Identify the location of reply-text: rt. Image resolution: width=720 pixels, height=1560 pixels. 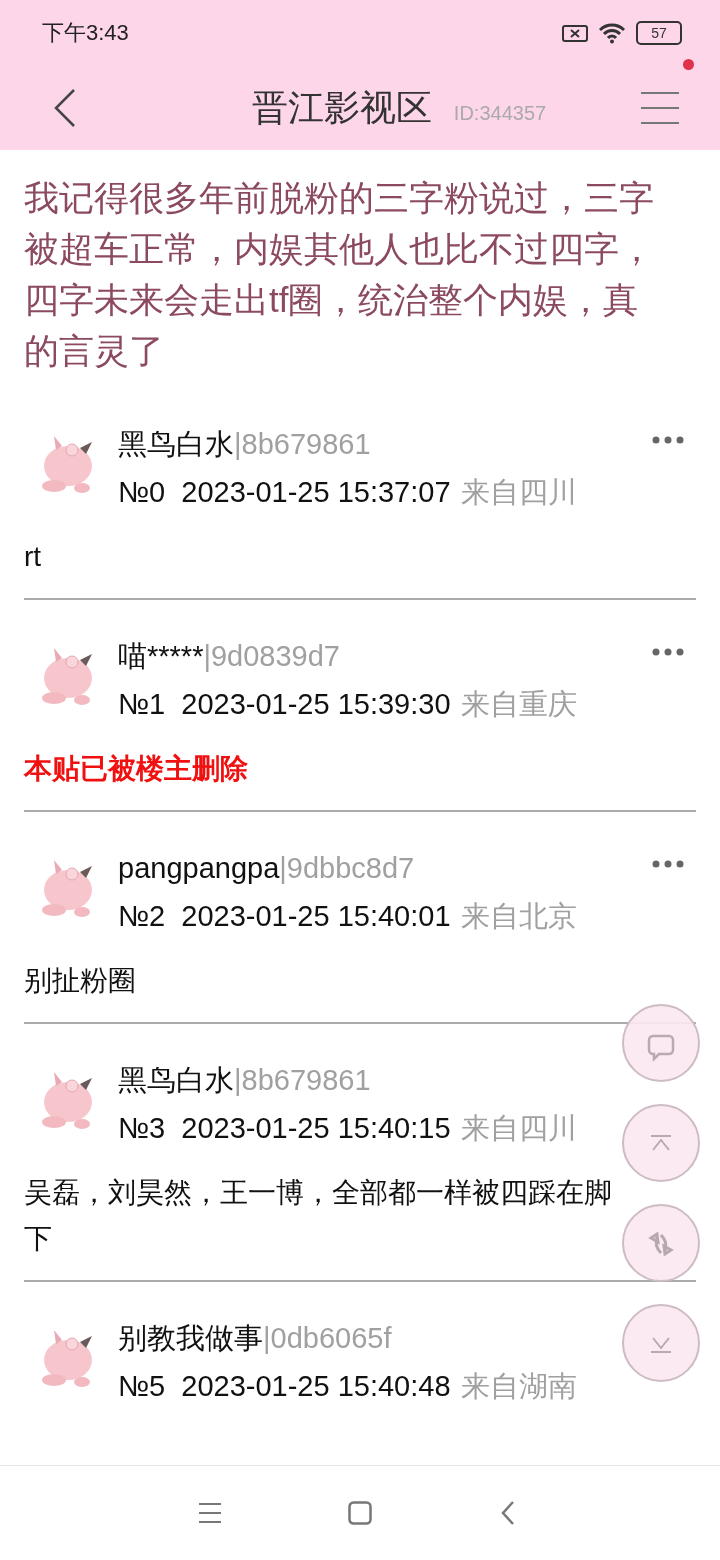
(33, 557).